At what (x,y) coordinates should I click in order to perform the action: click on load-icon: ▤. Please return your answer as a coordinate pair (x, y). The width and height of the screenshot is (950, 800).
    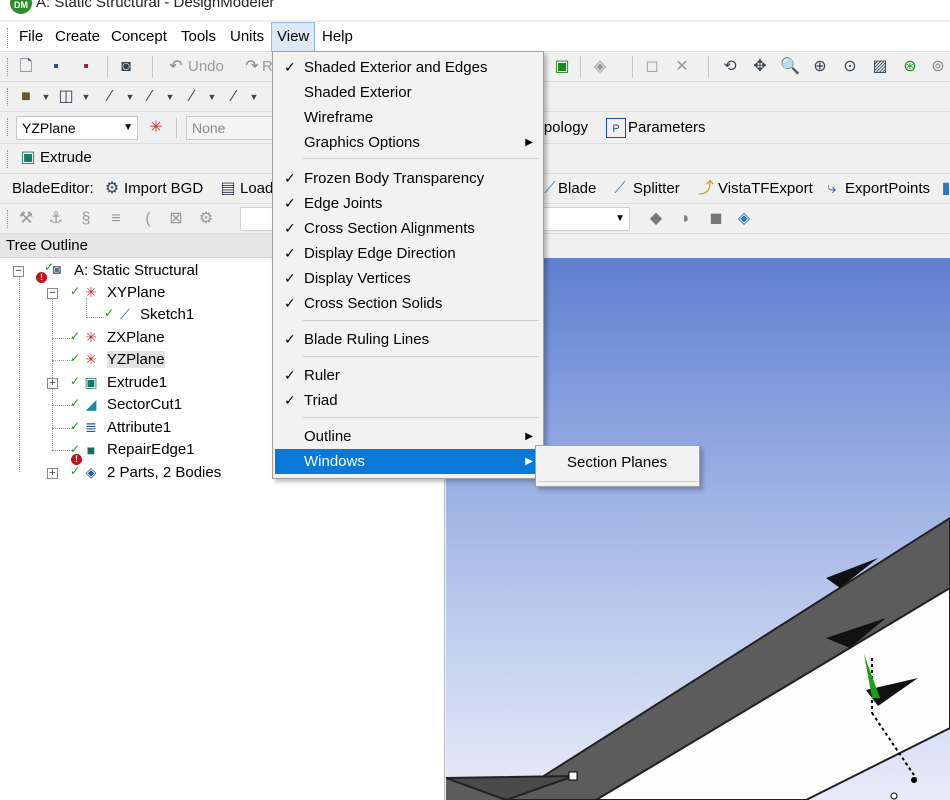
    Looking at the image, I should click on (228, 189).